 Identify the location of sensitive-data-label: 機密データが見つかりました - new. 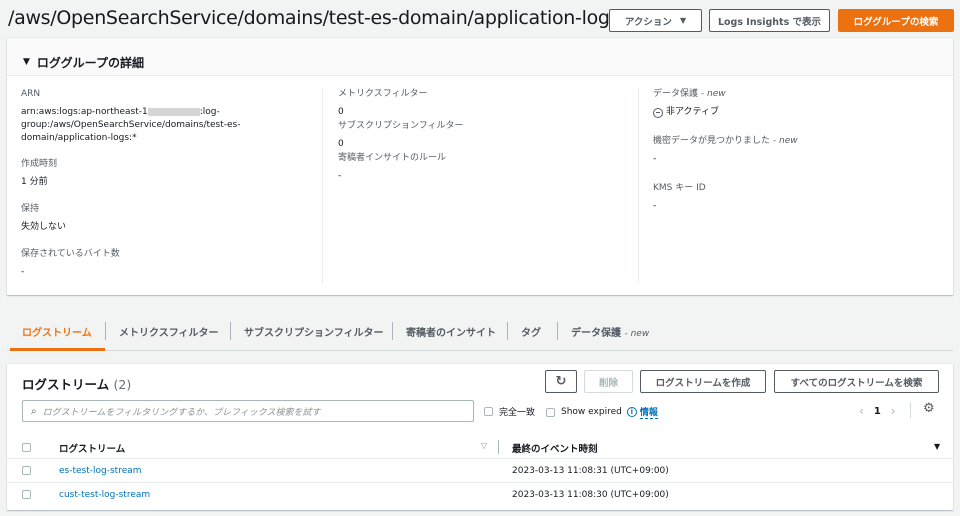
(798, 141).